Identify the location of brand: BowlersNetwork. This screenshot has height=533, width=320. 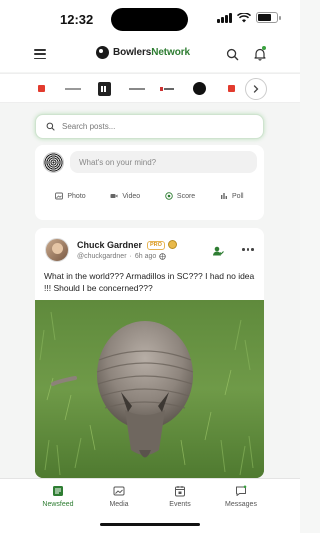
(143, 52).